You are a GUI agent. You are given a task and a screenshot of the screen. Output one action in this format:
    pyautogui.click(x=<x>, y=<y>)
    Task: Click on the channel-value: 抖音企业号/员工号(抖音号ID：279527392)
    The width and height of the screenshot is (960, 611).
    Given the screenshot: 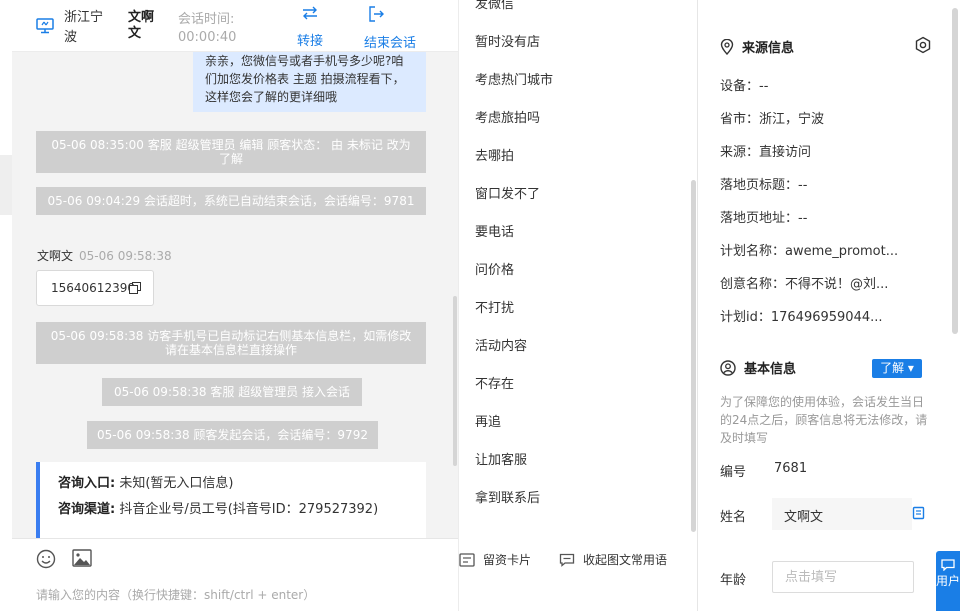 What is the action you would take?
    pyautogui.click(x=249, y=509)
    